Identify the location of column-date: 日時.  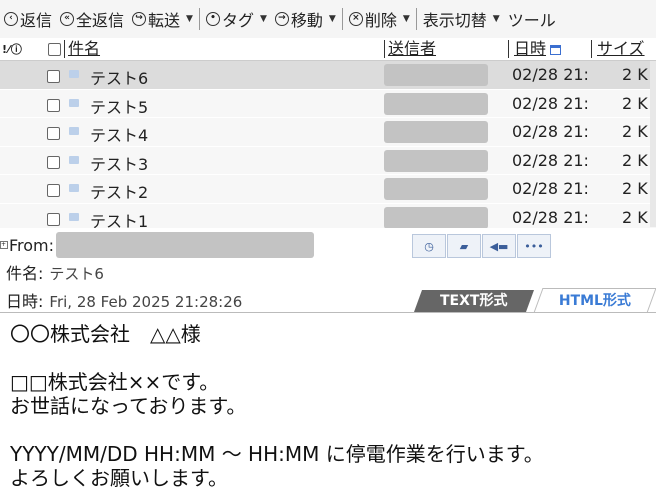
(538, 49).